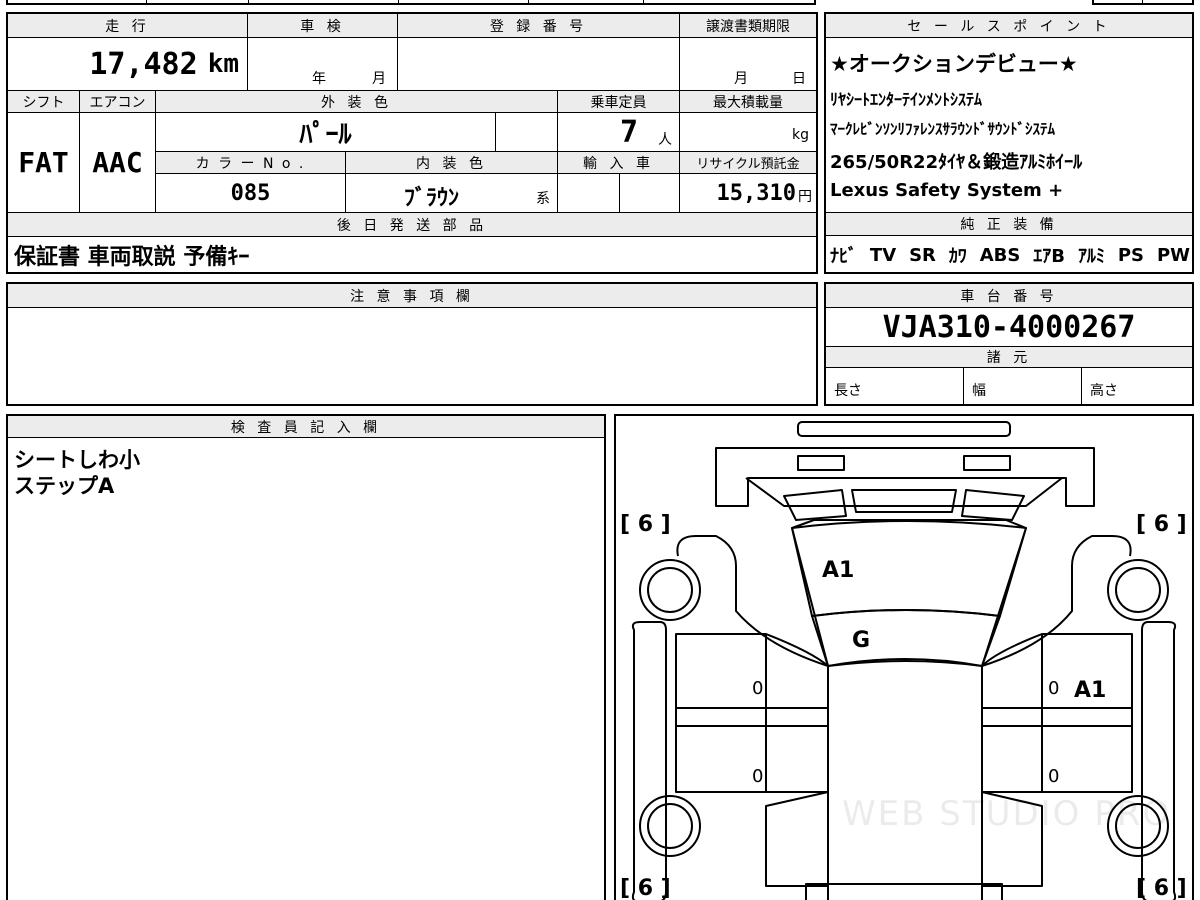 This screenshot has width=1200, height=900. Describe the element at coordinates (1009, 357) in the screenshot. I see `specs-label: 諸 元` at that location.